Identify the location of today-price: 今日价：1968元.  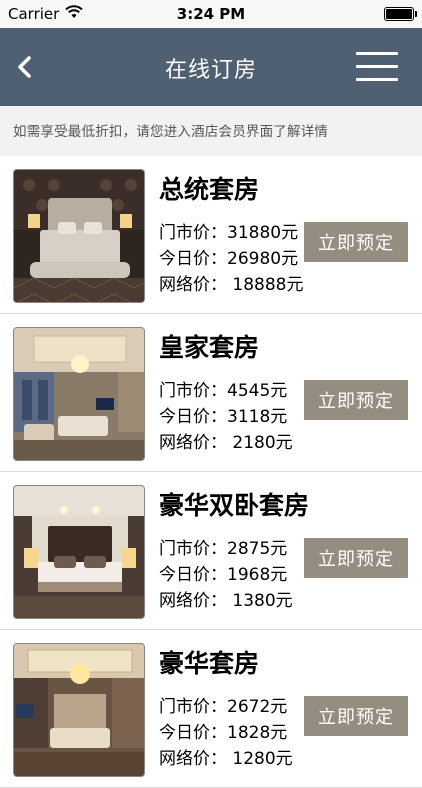
(223, 575).